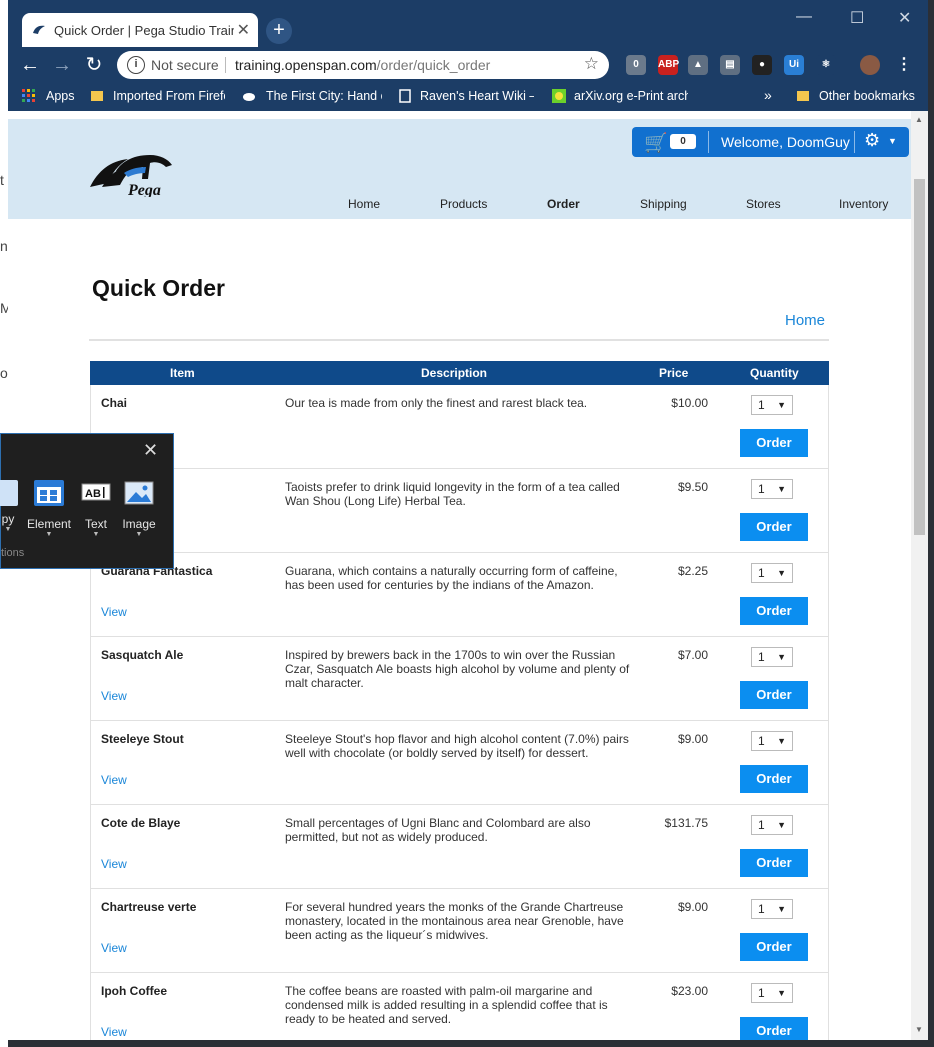 This screenshot has height=1047, width=934. I want to click on nav-order: Order, so click(563, 204).